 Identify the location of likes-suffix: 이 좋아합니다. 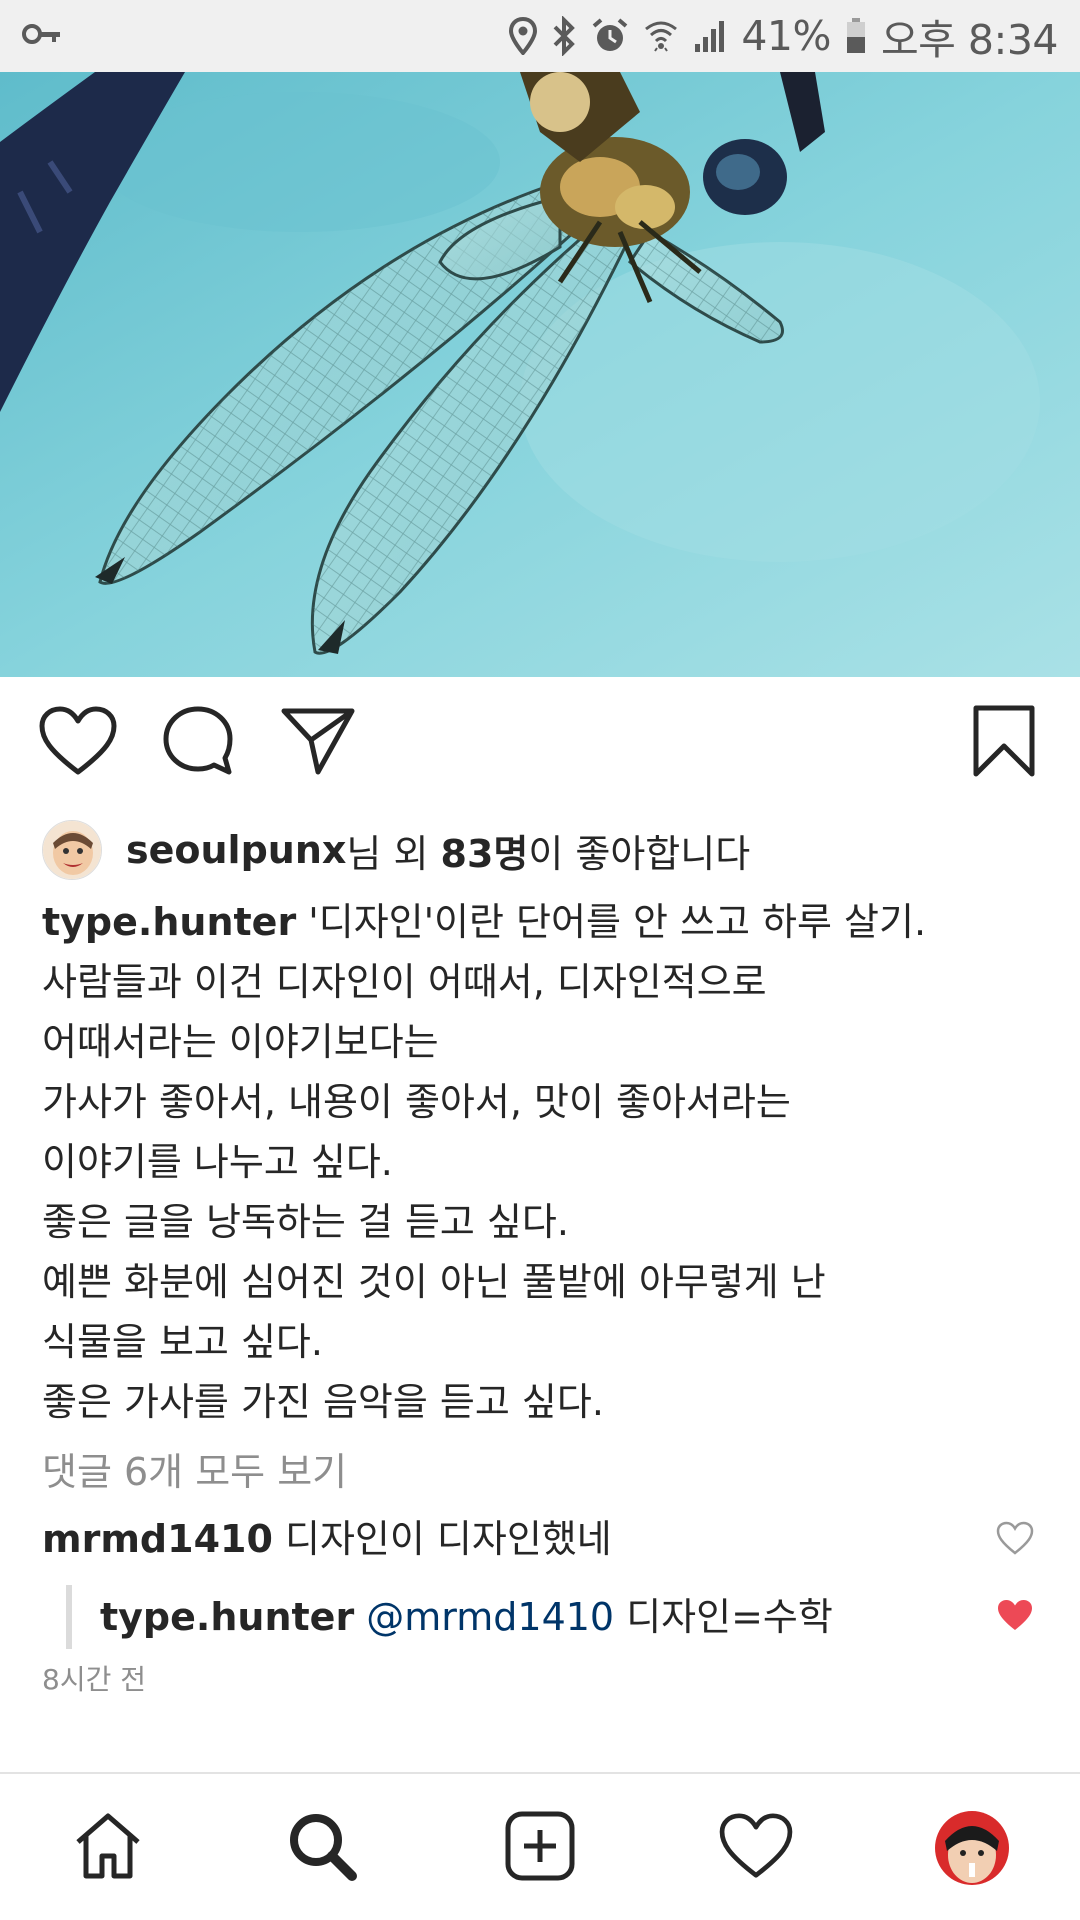
(639, 853).